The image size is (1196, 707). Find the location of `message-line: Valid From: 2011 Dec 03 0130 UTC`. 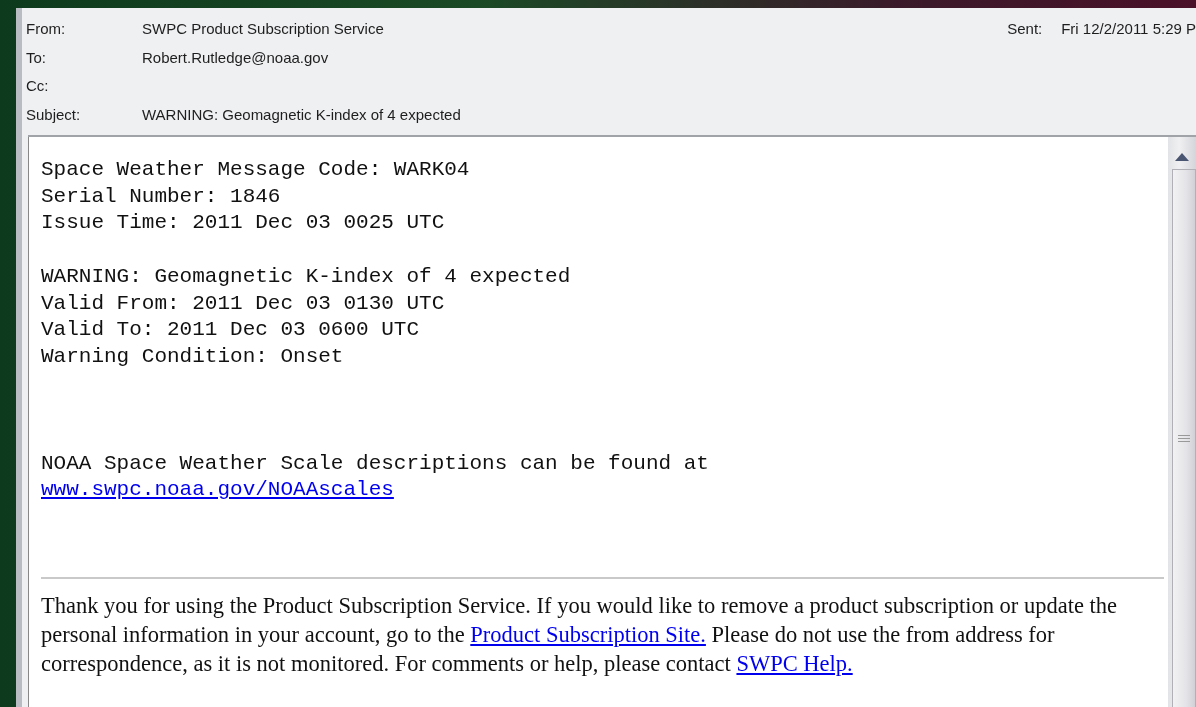

message-line: Valid From: 2011 Dec 03 0130 UTC is located at coordinates (243, 303).